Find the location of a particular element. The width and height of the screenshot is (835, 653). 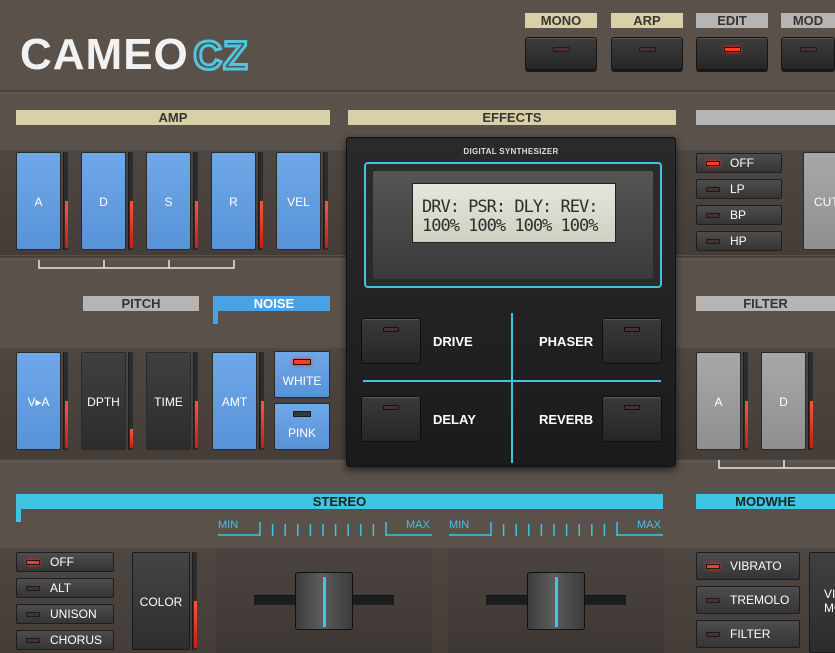

mono-button is located at coordinates (561, 53).